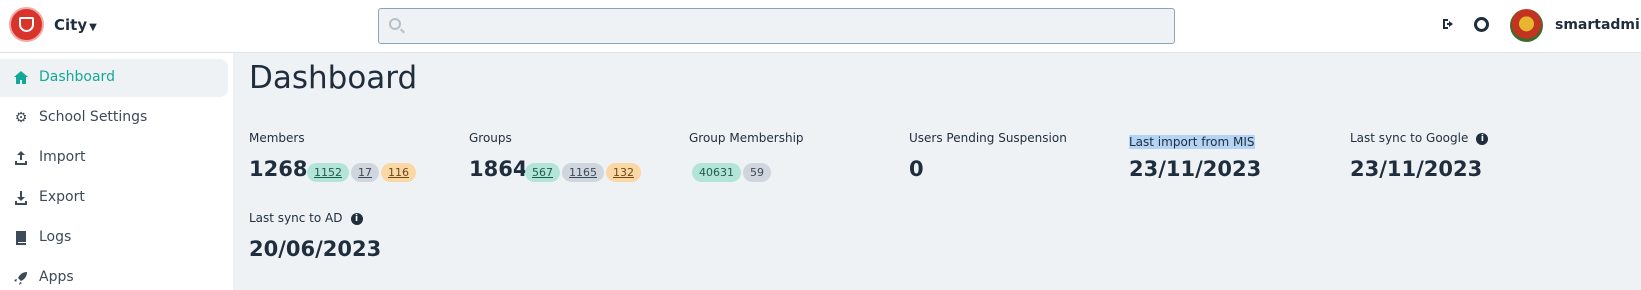  I want to click on search-icon, so click(395, 24).